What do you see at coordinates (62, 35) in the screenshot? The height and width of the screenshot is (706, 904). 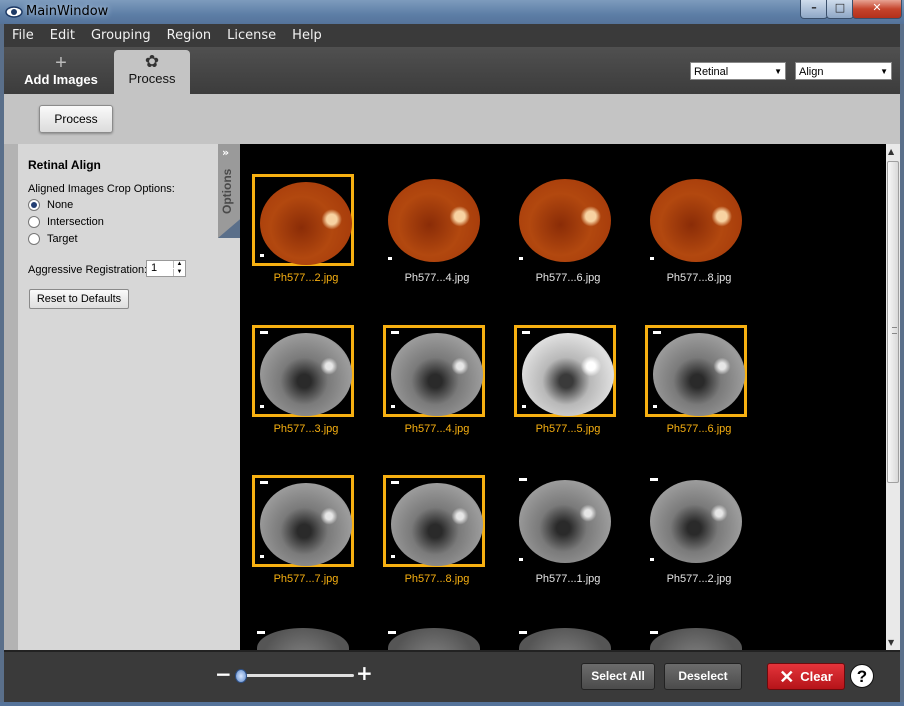 I see `menu-edit: Edit` at bounding box center [62, 35].